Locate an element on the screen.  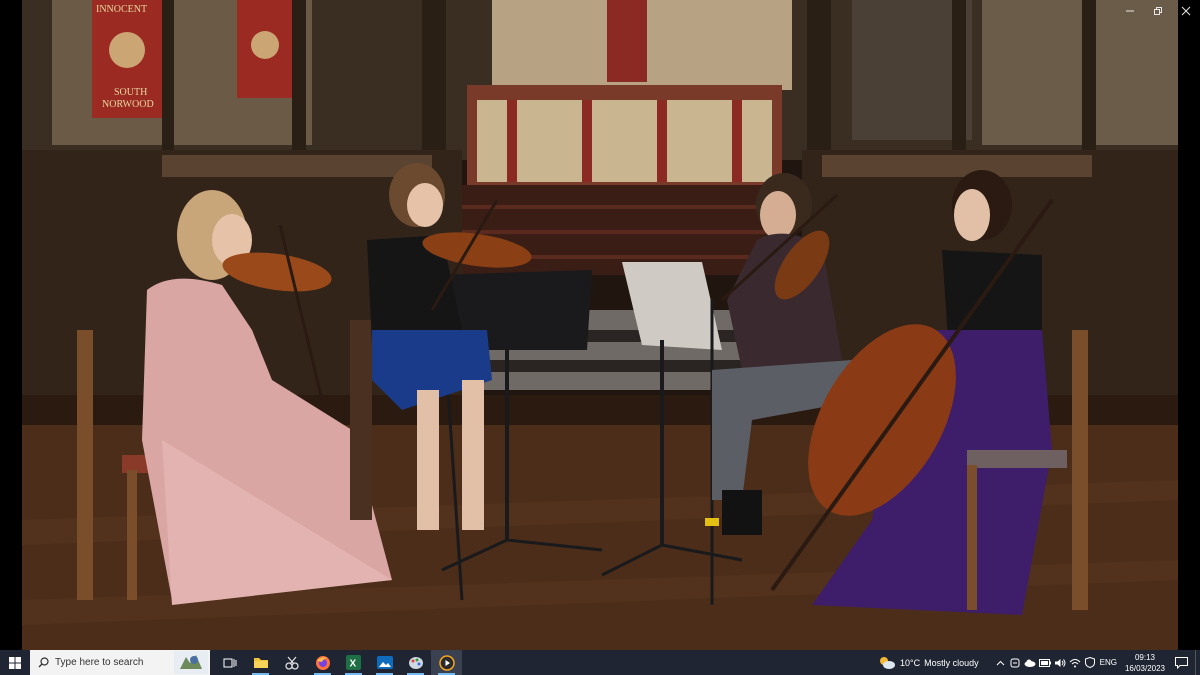
start-button is located at coordinates (15, 662).